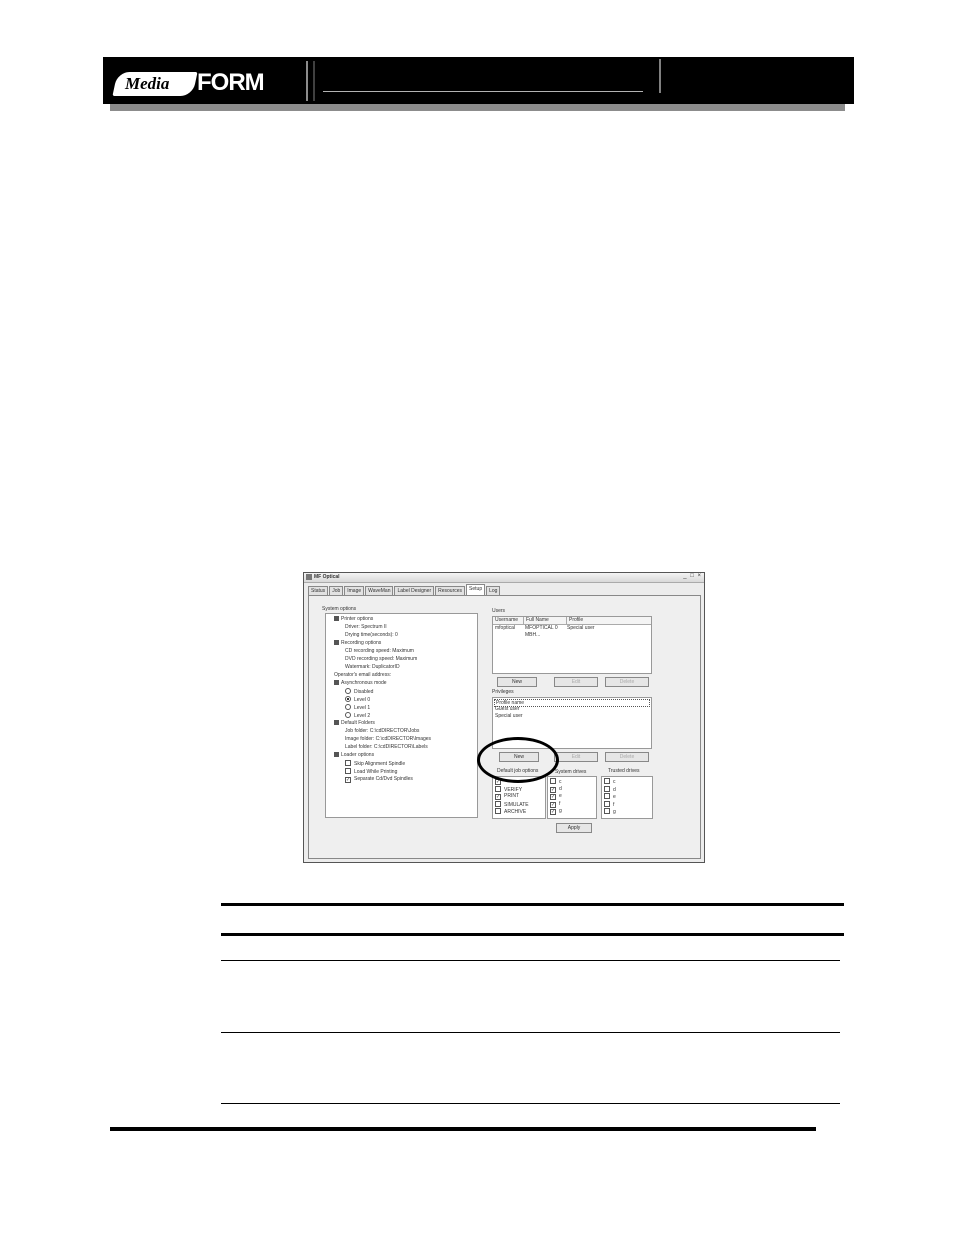 Image resolution: width=954 pixels, height=1235 pixels. Describe the element at coordinates (379, 590) in the screenshot. I see `tab-waveman: WaveMan` at that location.